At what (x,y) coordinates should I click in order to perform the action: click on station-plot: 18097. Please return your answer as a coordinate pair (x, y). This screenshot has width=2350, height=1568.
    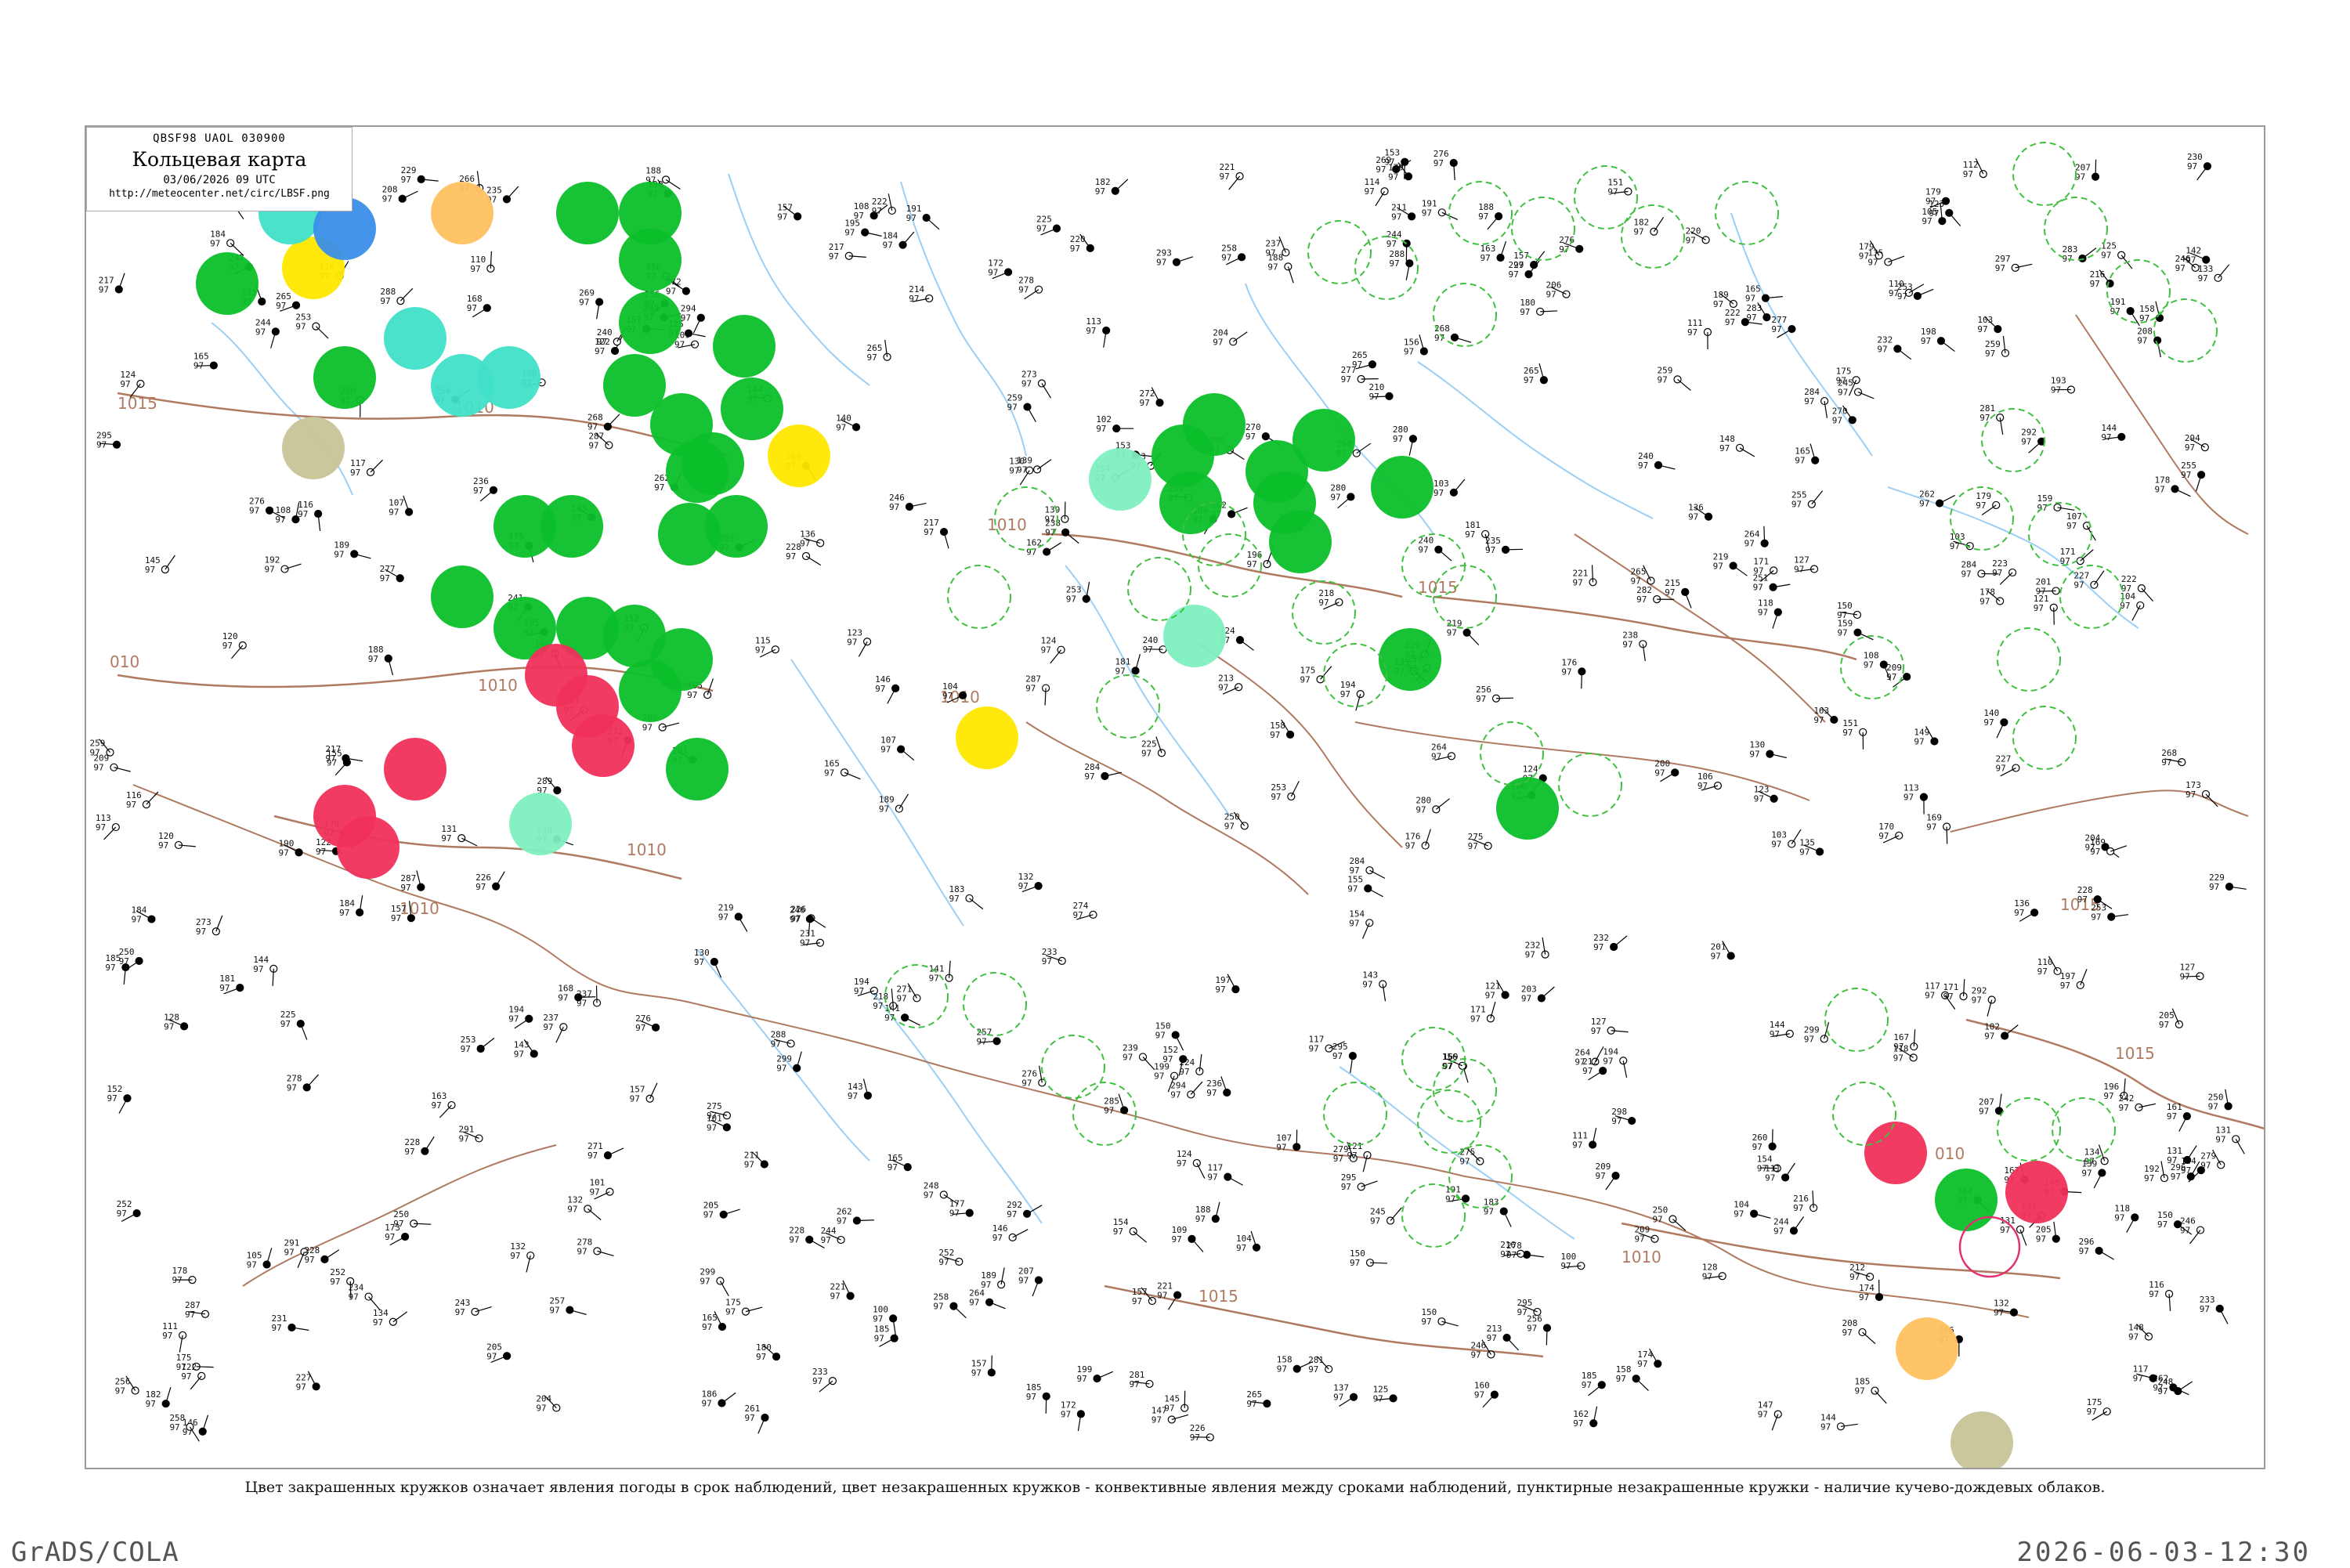
    Looking at the image, I should click on (1539, 307).